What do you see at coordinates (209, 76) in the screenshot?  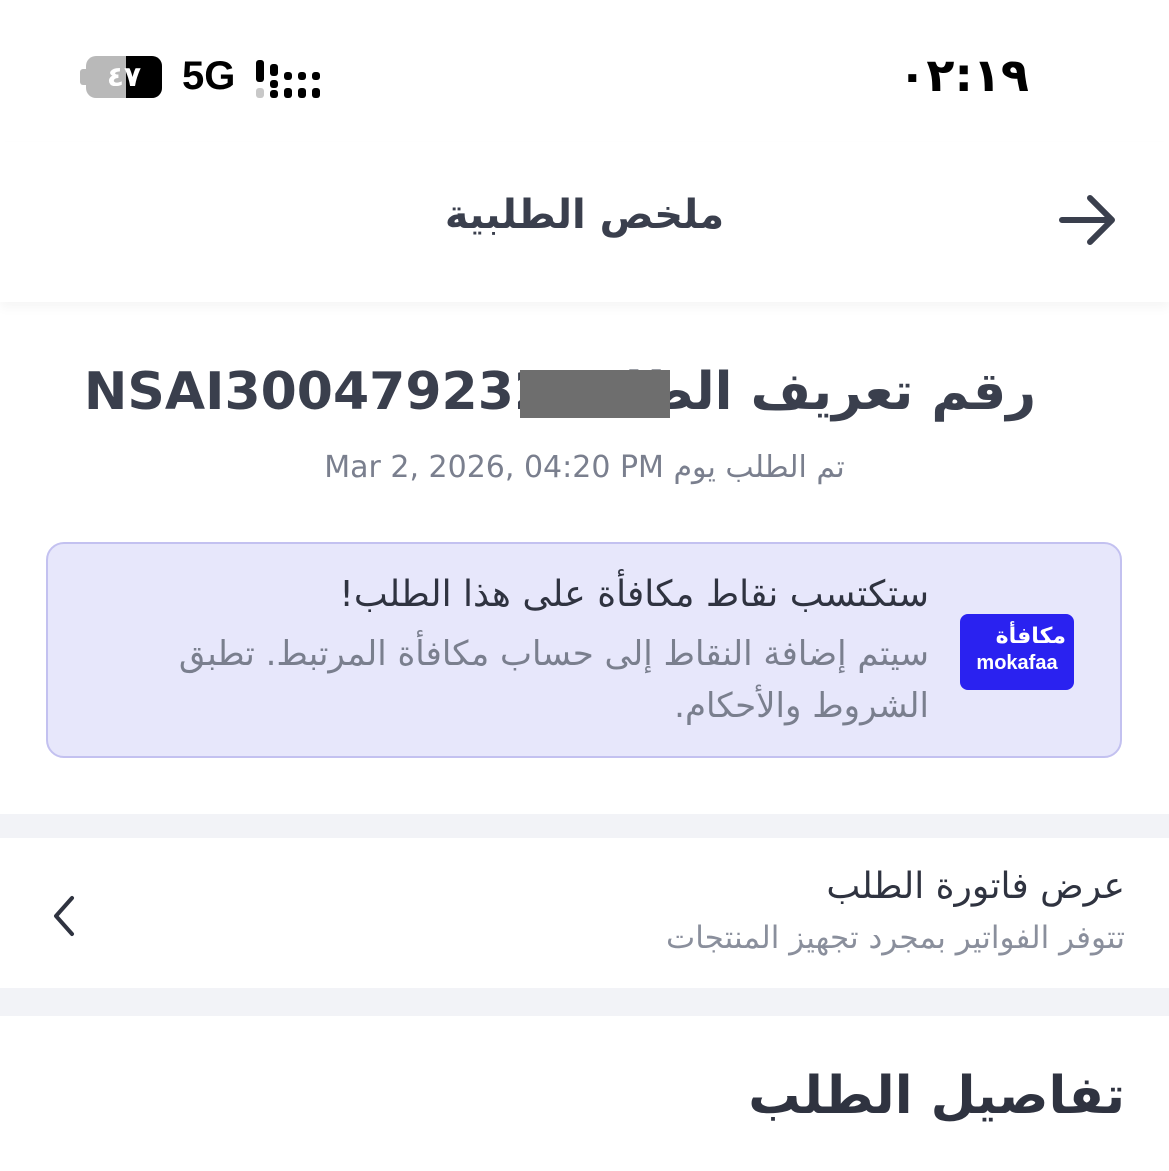 I see `network-type: 5G` at bounding box center [209, 76].